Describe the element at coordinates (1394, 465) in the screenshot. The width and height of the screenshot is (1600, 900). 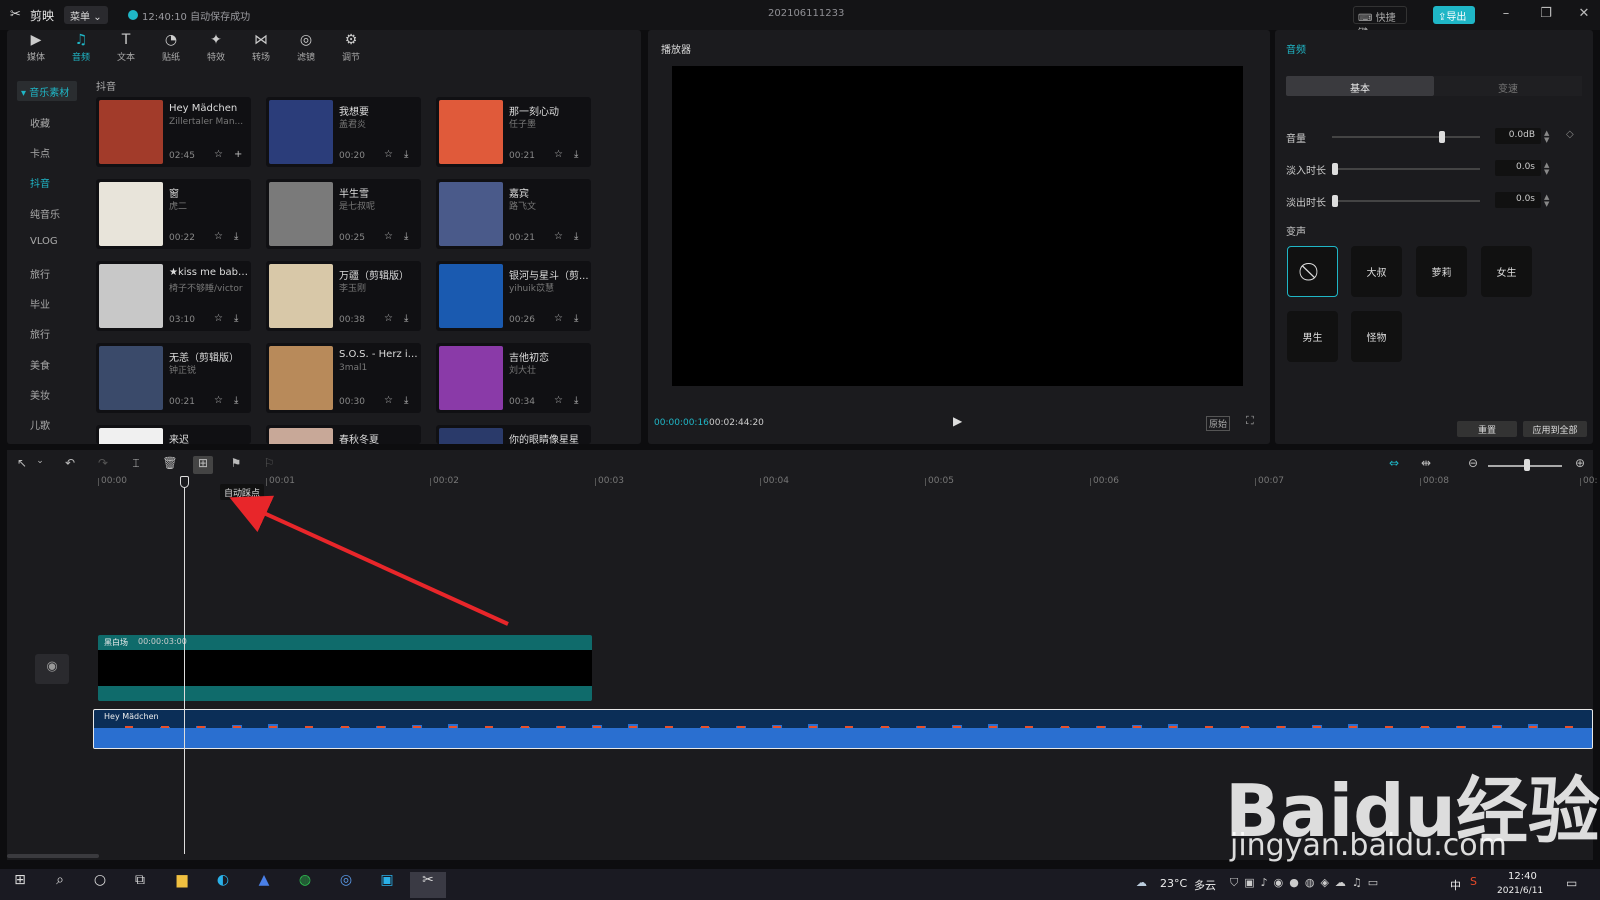
I see `link-track-icon: ⇔` at that location.